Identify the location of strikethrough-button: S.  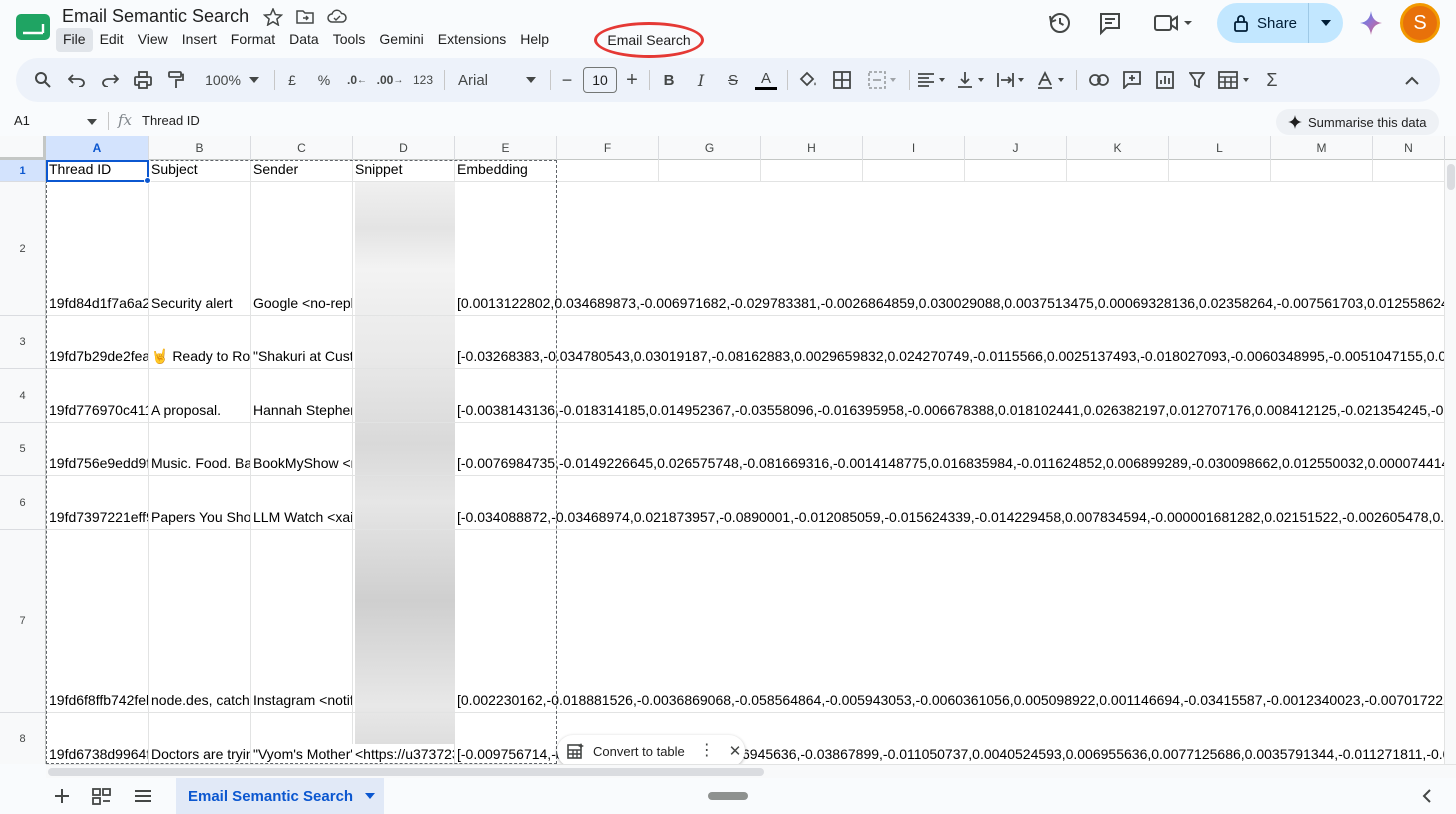
(733, 80).